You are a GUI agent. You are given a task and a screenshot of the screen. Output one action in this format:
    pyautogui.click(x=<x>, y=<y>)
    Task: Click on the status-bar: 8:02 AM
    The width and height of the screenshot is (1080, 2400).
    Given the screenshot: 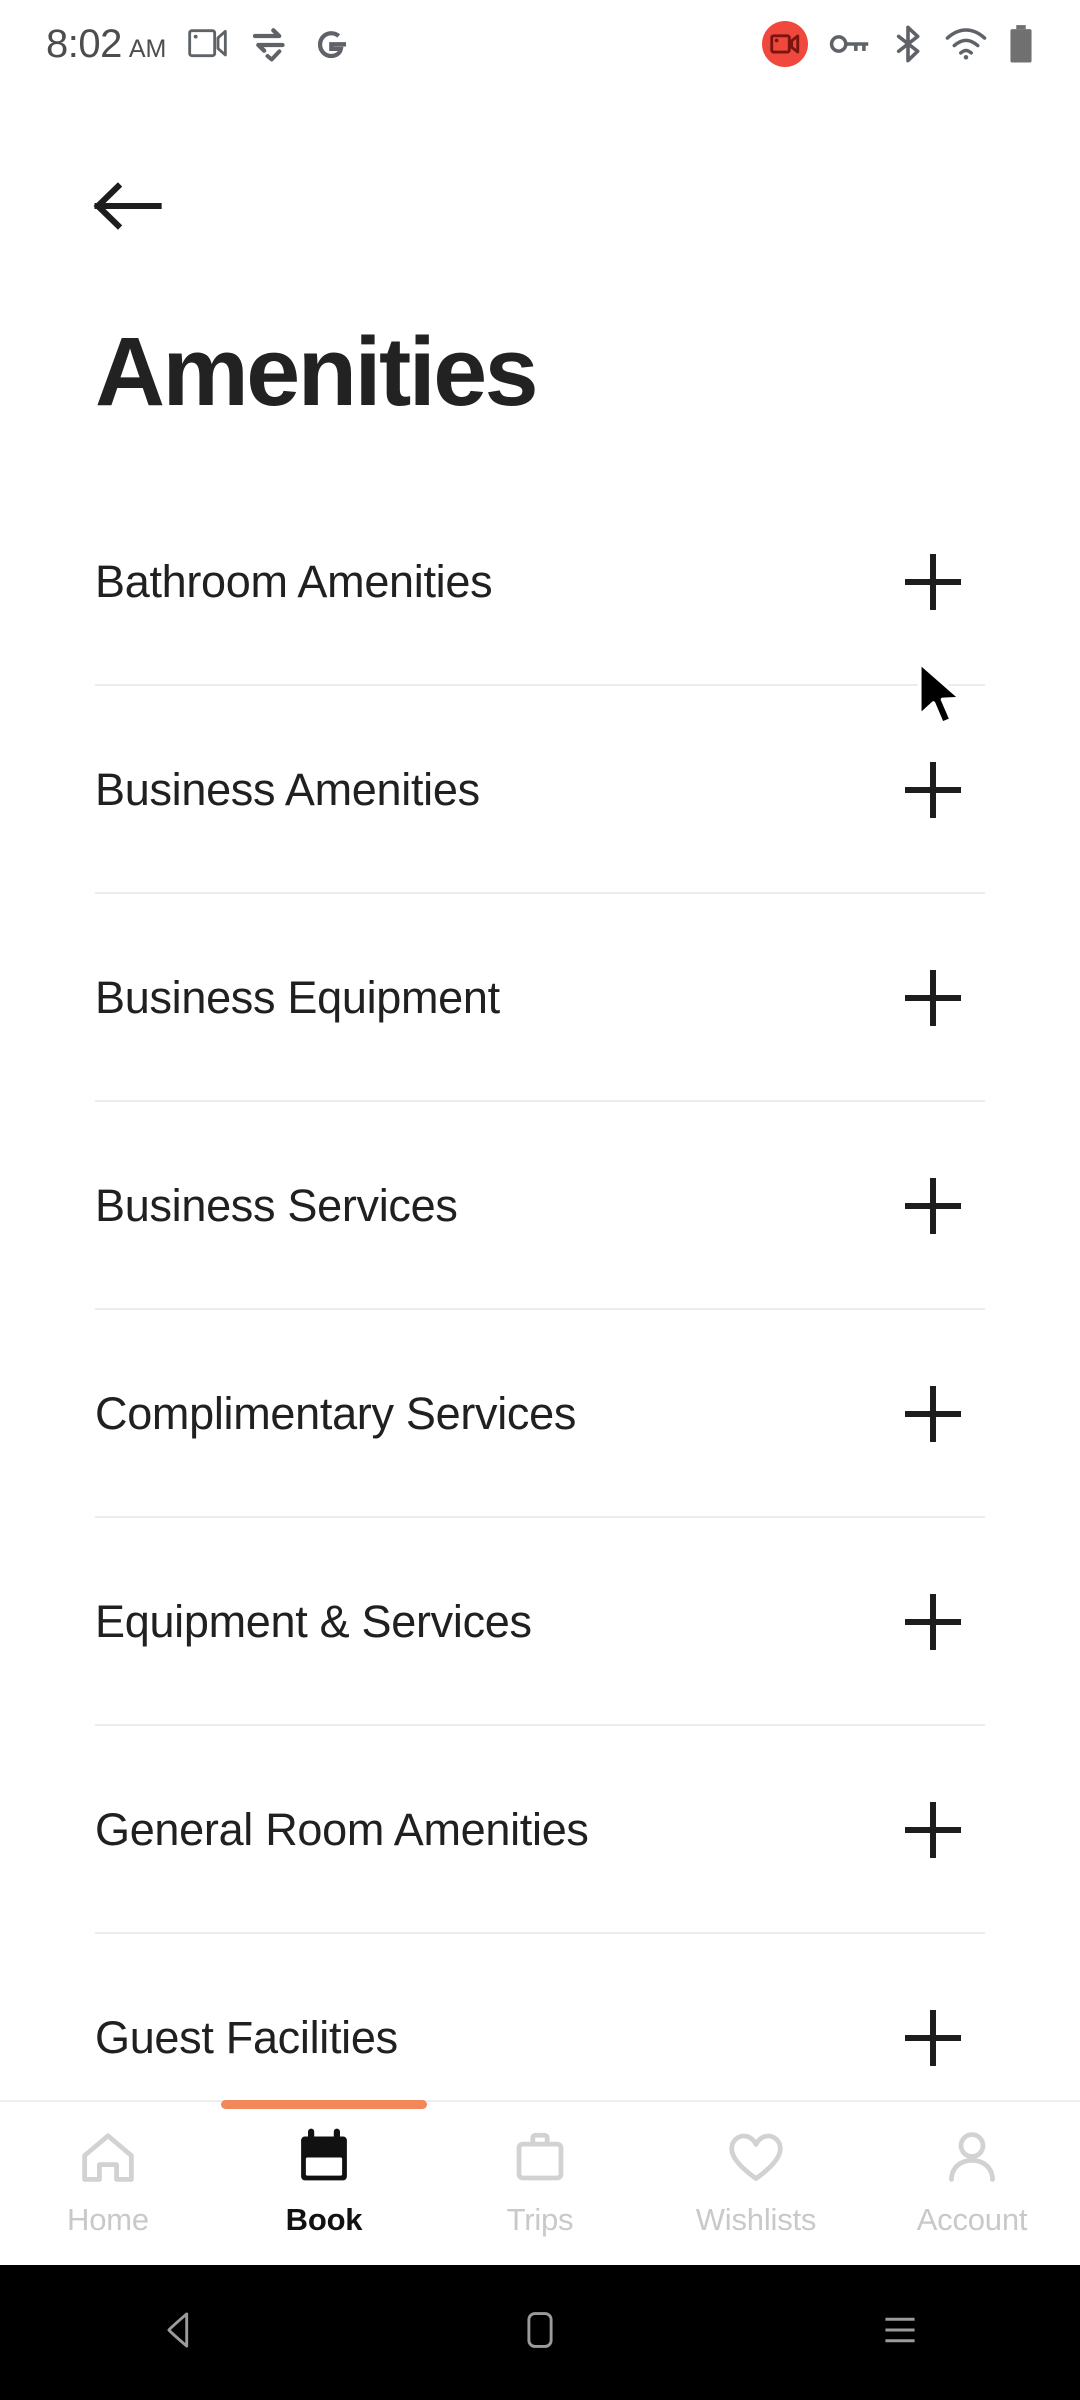 What is the action you would take?
    pyautogui.click(x=540, y=44)
    